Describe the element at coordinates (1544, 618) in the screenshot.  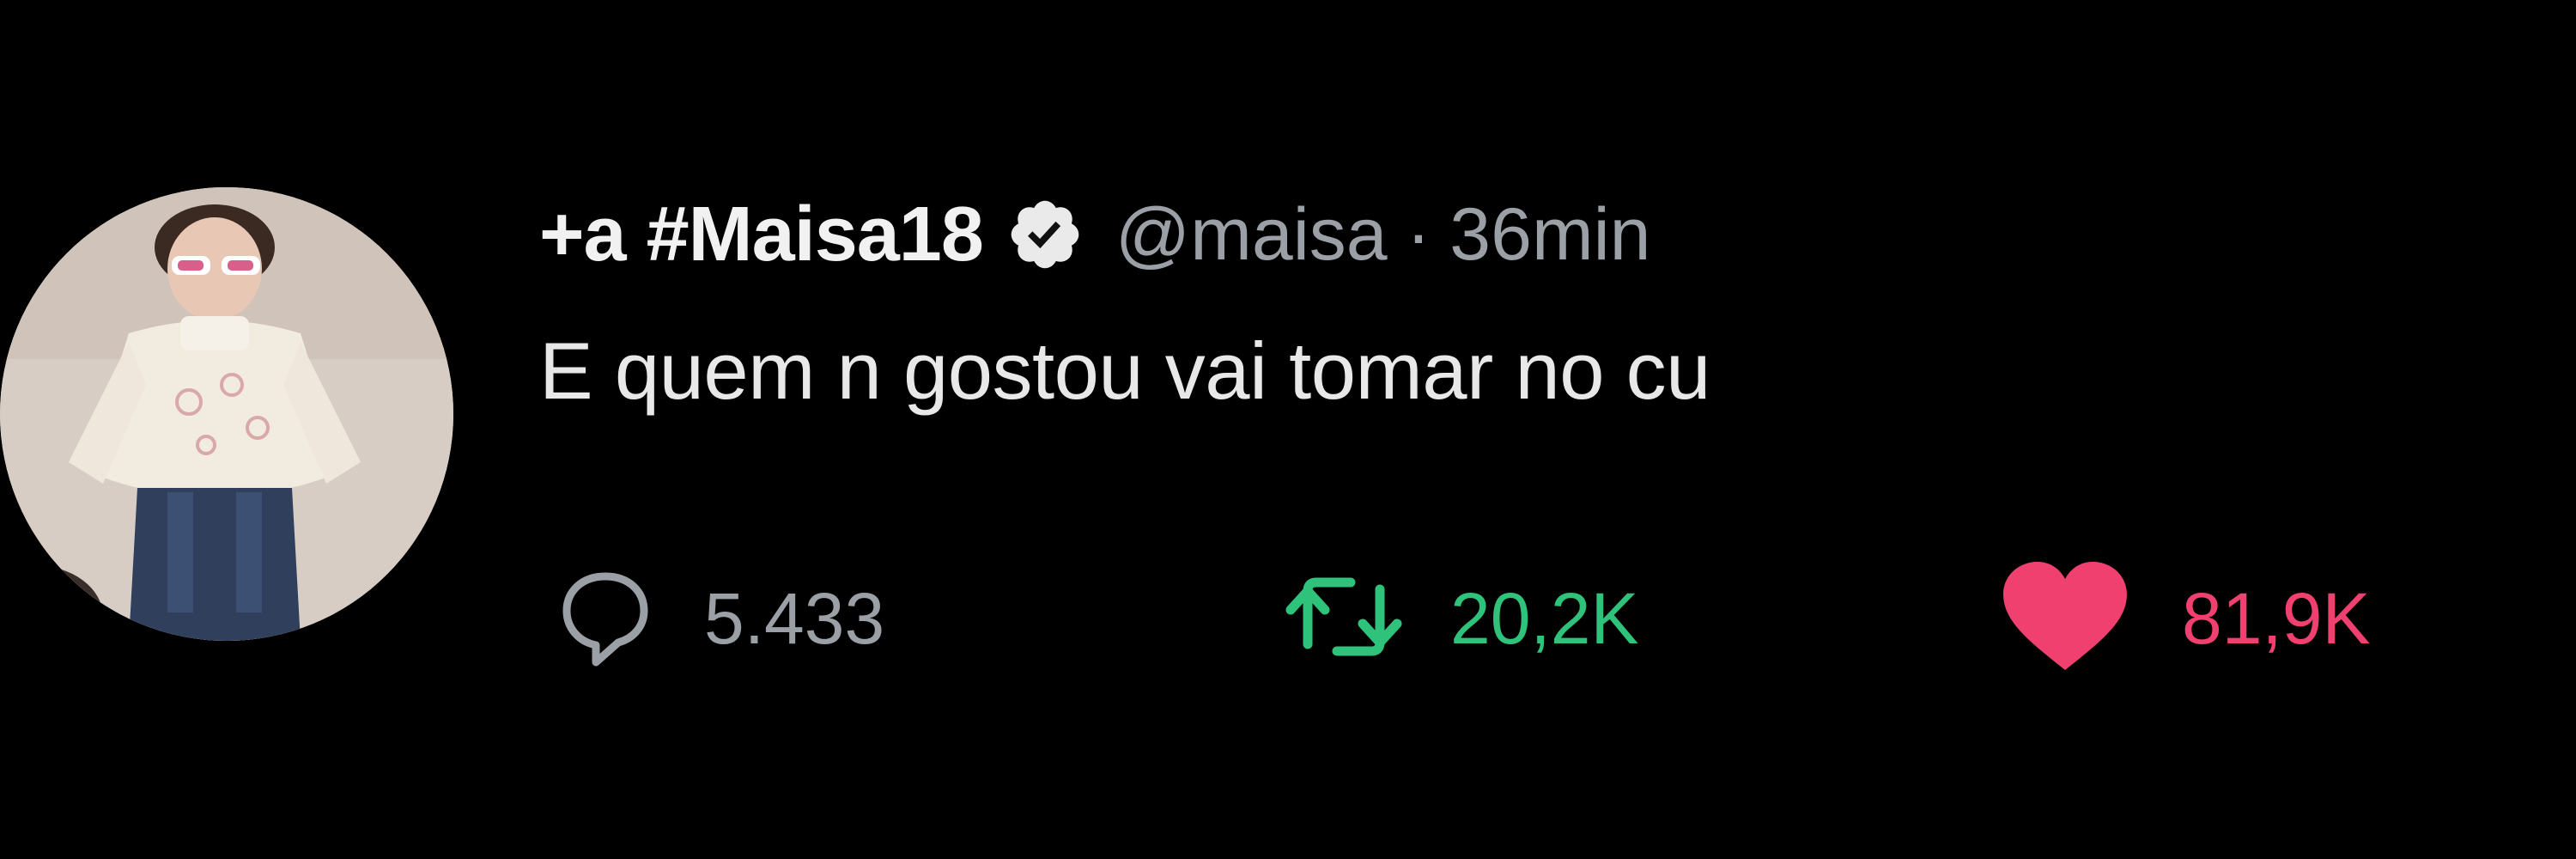
I see `retweet-count: 20,2K` at that location.